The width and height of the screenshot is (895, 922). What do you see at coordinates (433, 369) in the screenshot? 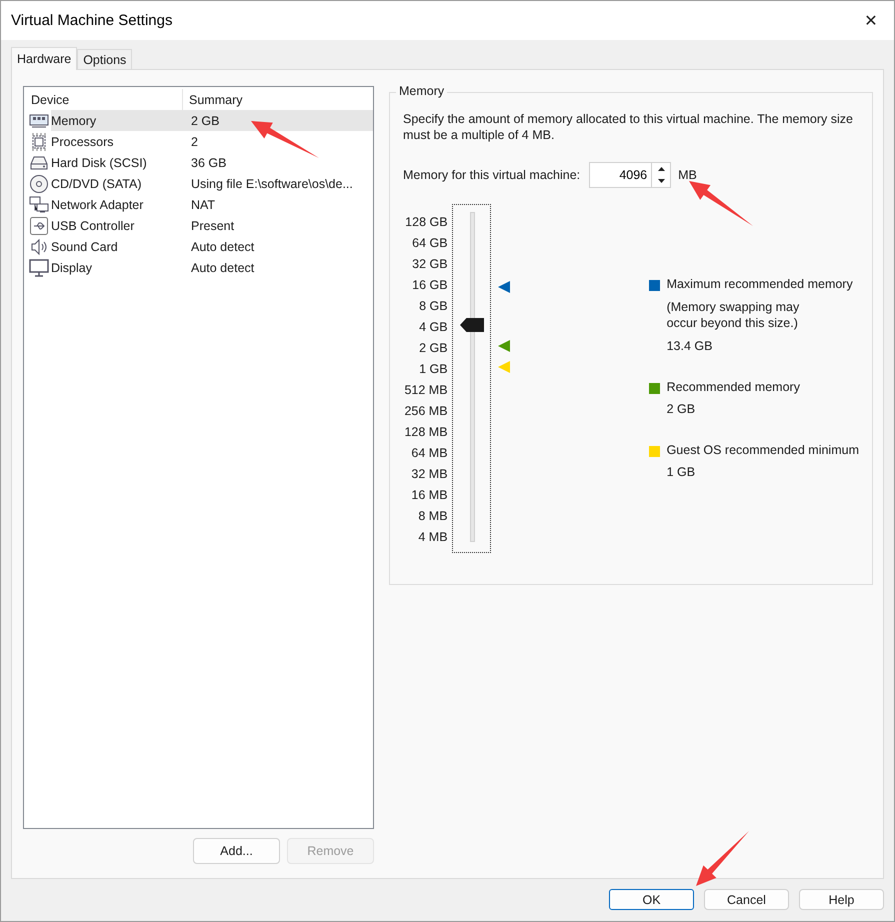
I see `tick-label: 1 GB` at bounding box center [433, 369].